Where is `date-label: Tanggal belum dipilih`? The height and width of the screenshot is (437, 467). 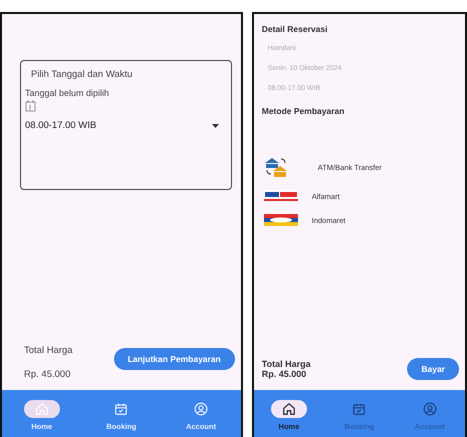
date-label: Tanggal belum dipilih is located at coordinates (67, 93).